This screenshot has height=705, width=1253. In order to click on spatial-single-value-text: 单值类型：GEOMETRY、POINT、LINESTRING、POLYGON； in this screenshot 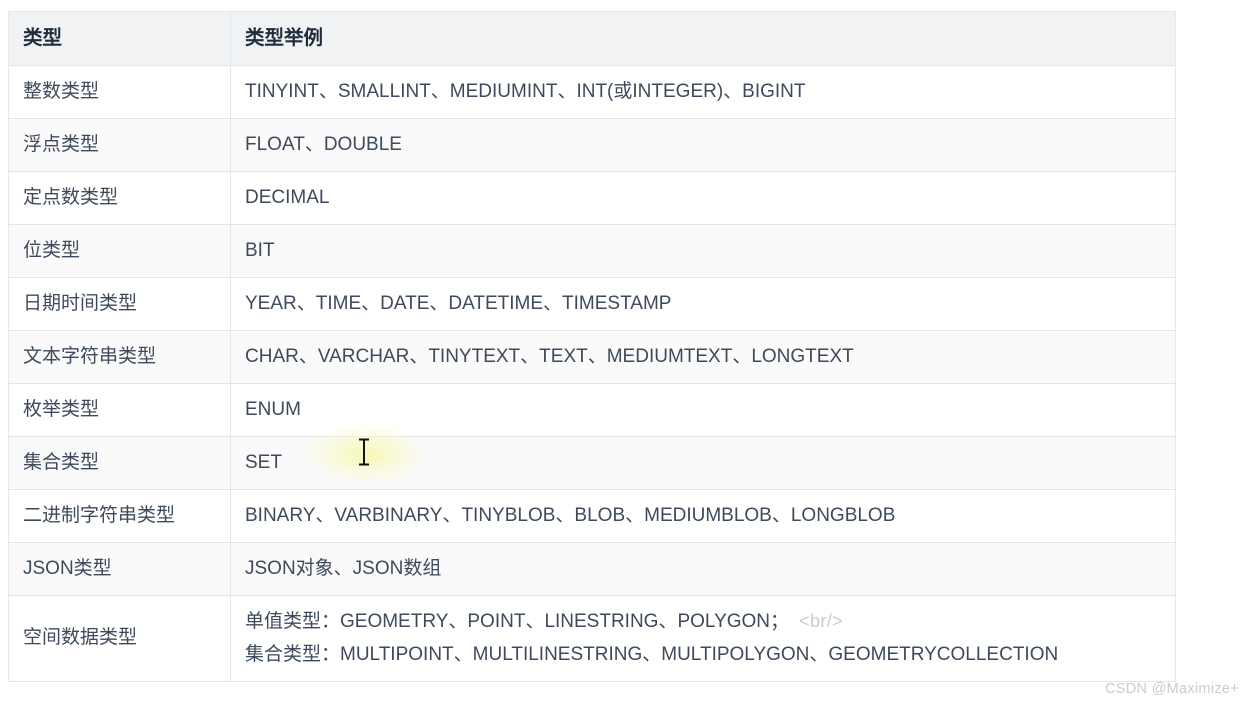, I will do `click(517, 621)`.